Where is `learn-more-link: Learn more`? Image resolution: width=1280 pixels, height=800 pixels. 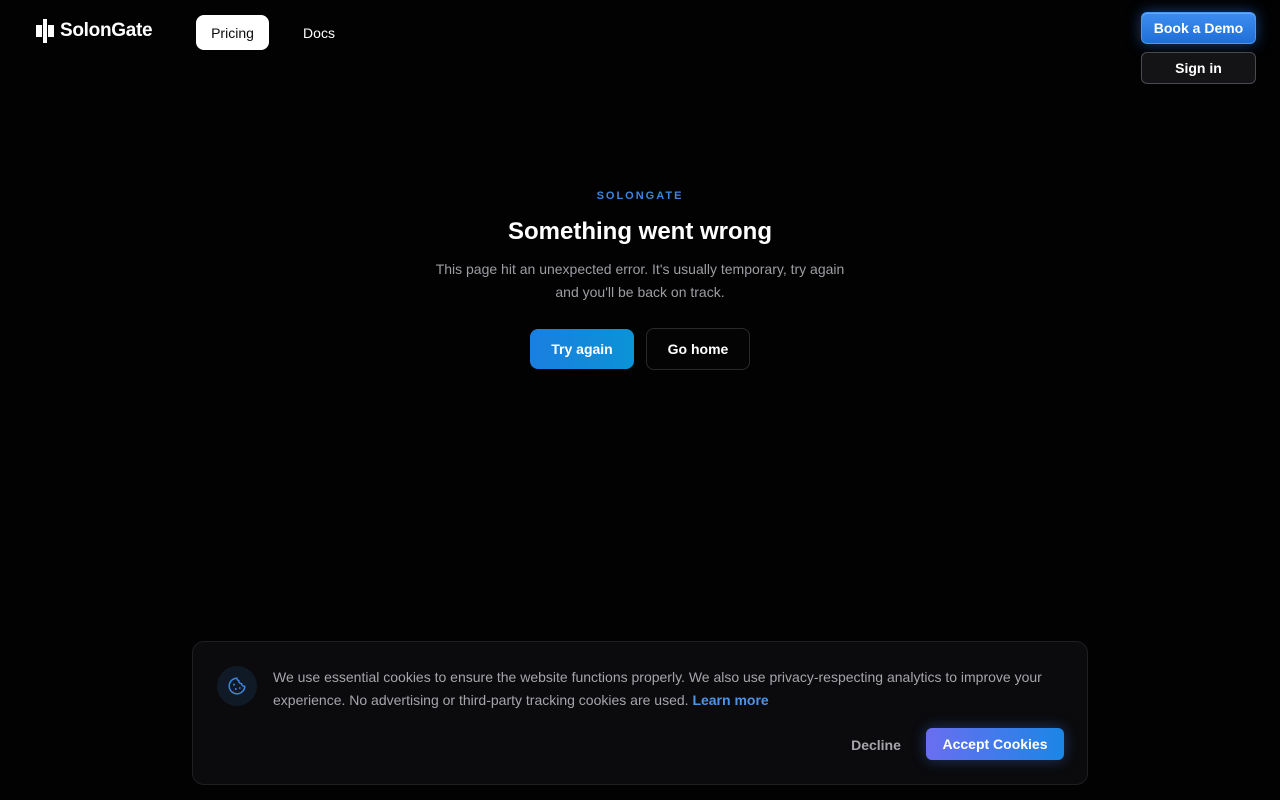 learn-more-link: Learn more is located at coordinates (730, 700).